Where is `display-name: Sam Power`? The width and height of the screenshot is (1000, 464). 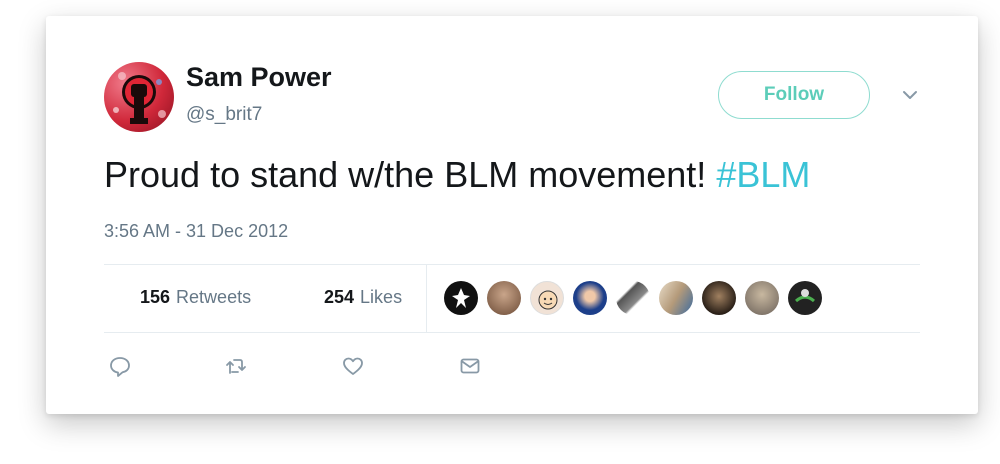
display-name: Sam Power is located at coordinates (259, 77).